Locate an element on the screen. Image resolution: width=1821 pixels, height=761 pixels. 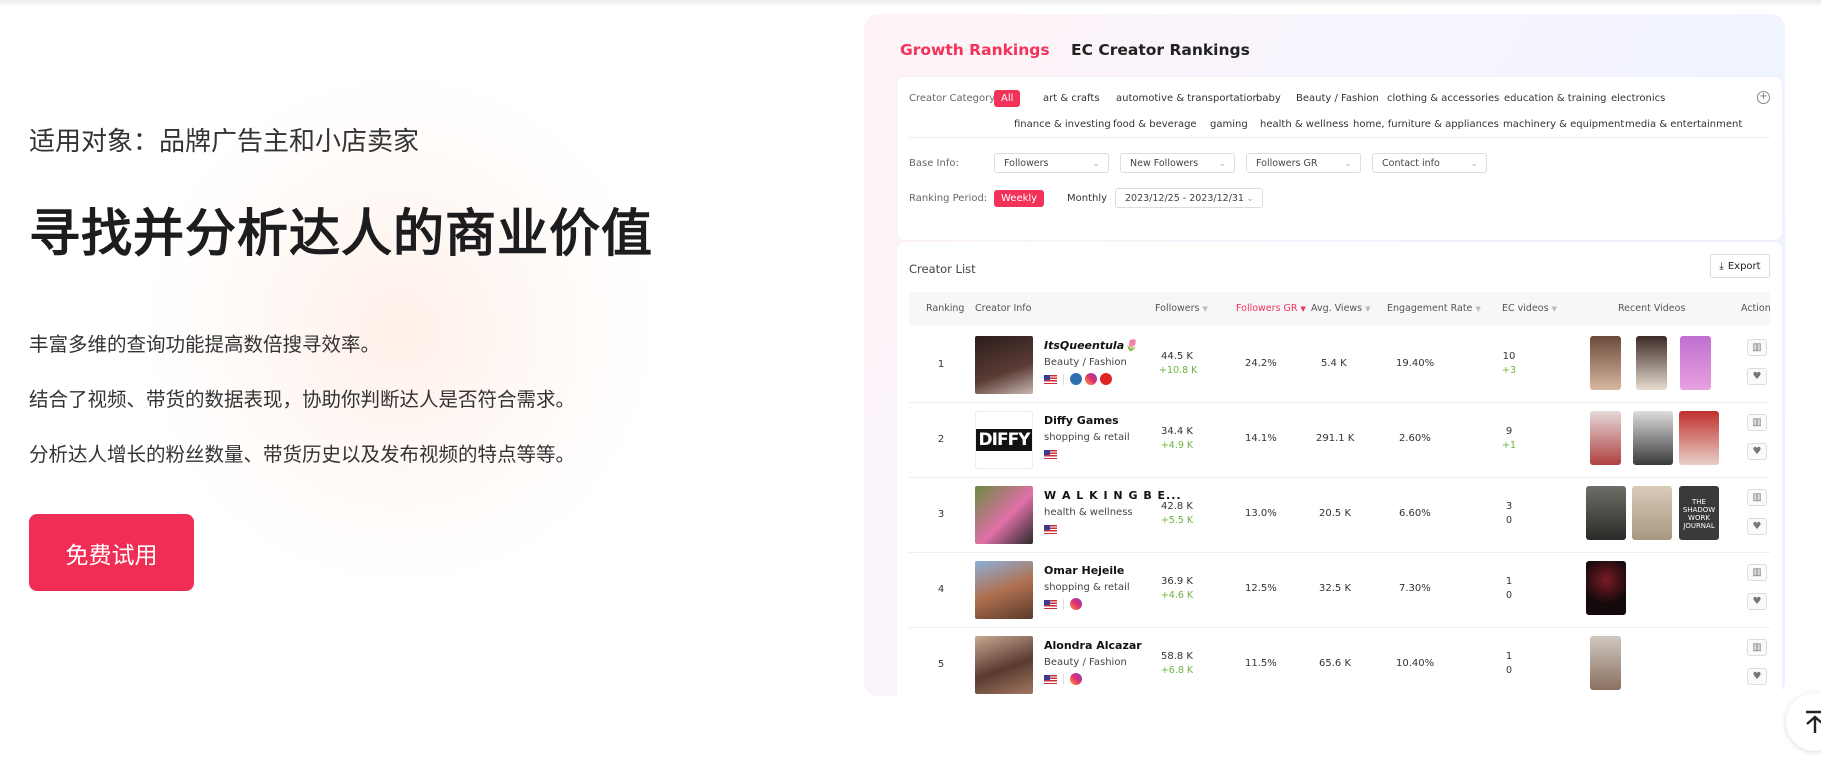
contact-info-select: Contact info ⌄ is located at coordinates (1429, 163).